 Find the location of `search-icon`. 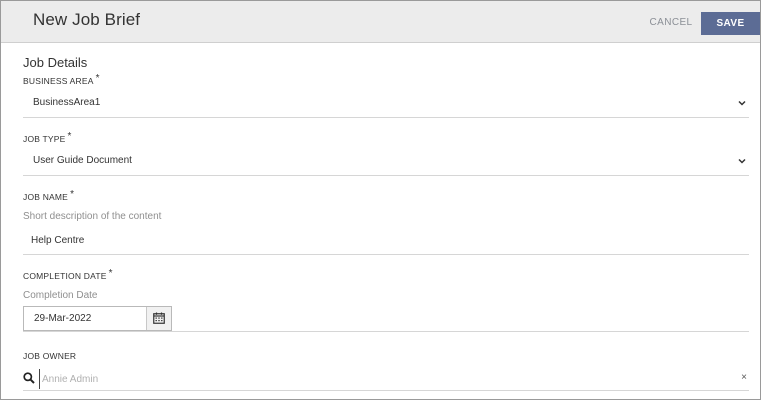

search-icon is located at coordinates (29, 378).